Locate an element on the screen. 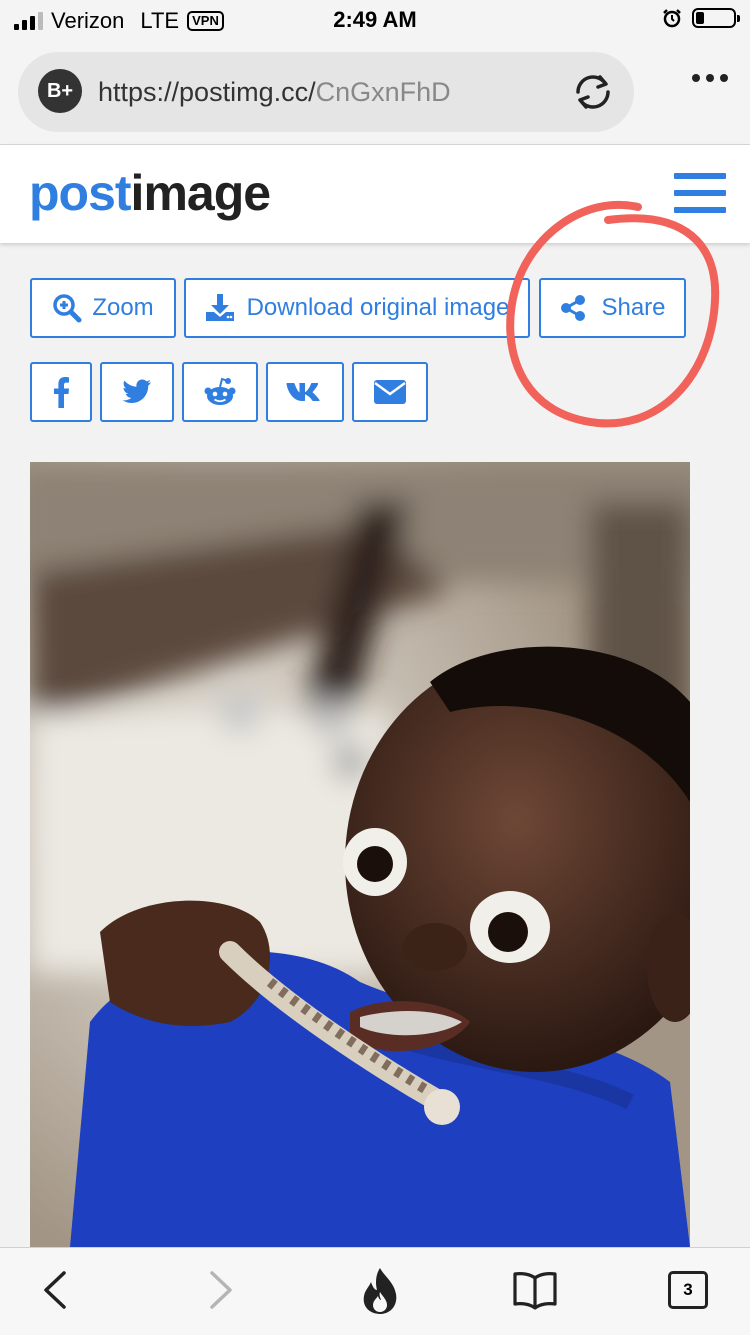 Image resolution: width=750 pixels, height=1335 pixels. reddit-share-button is located at coordinates (220, 392).